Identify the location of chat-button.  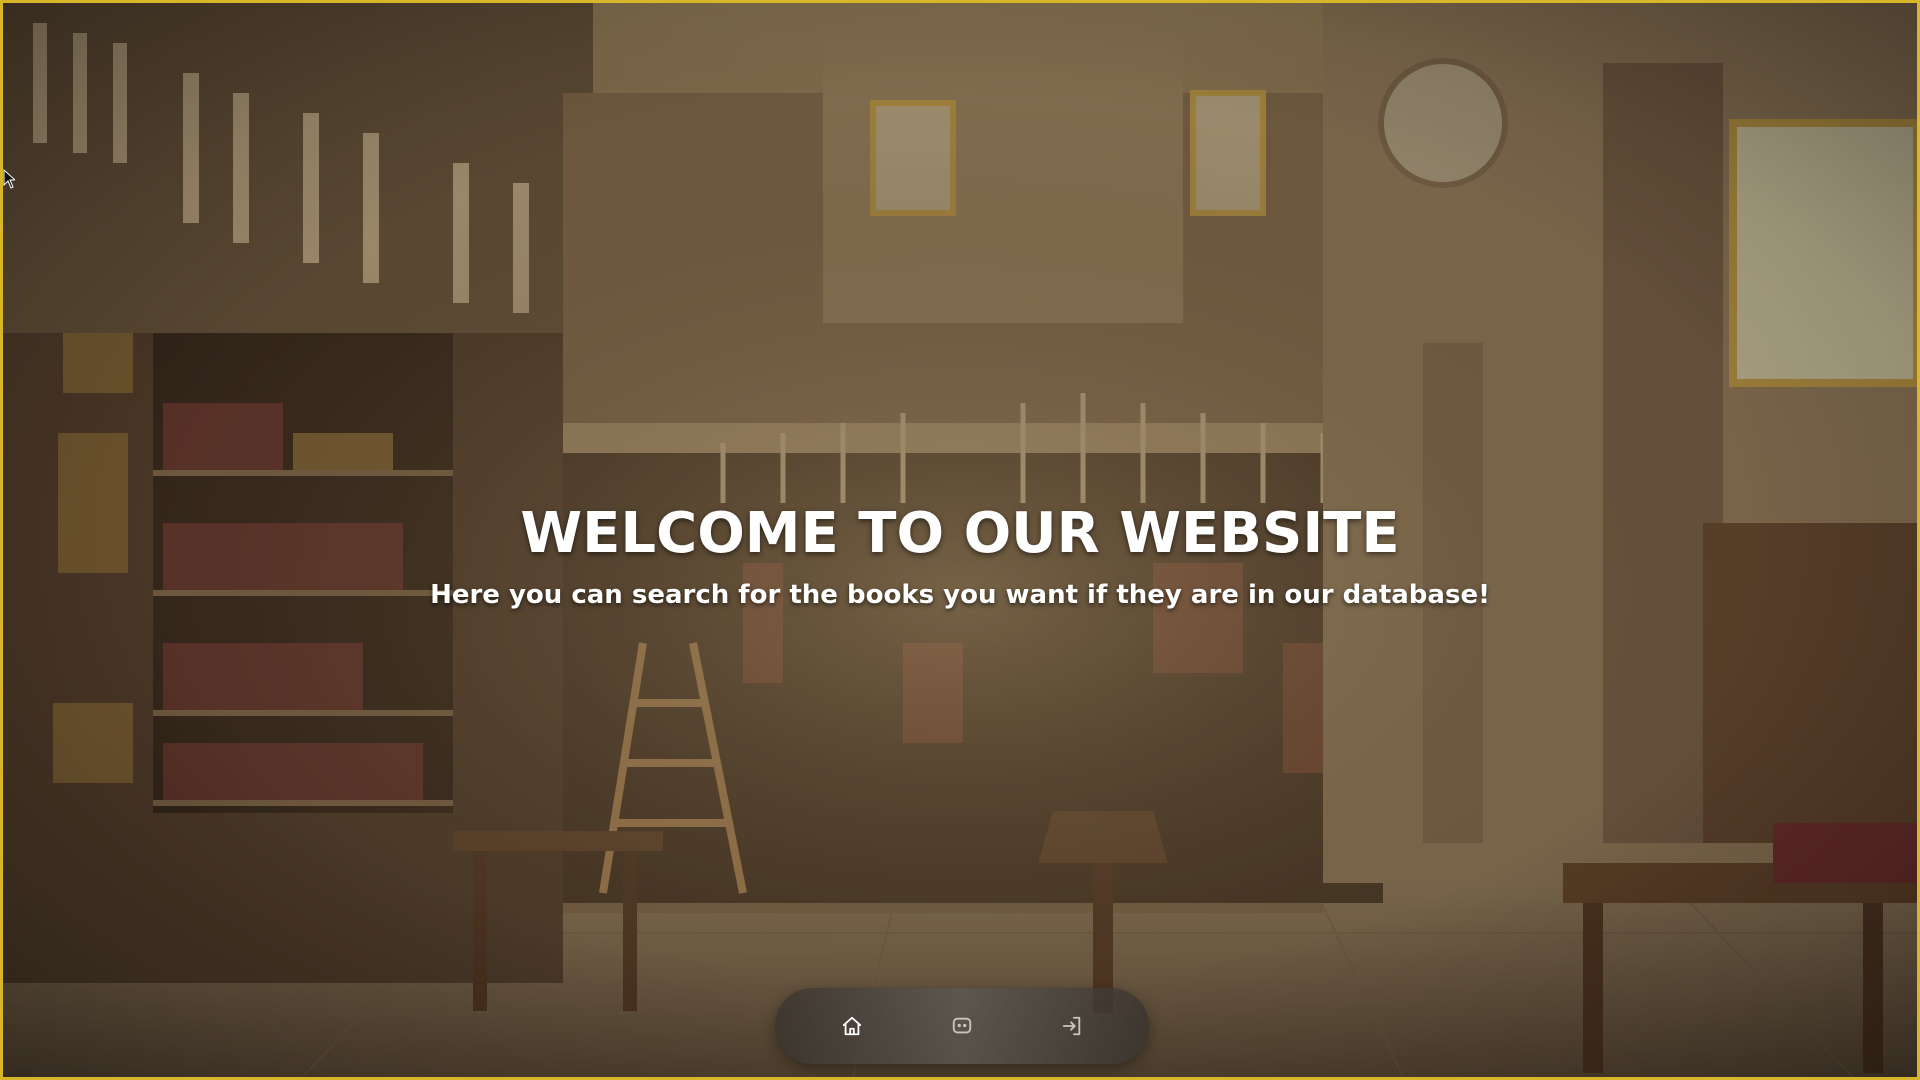
(962, 1026).